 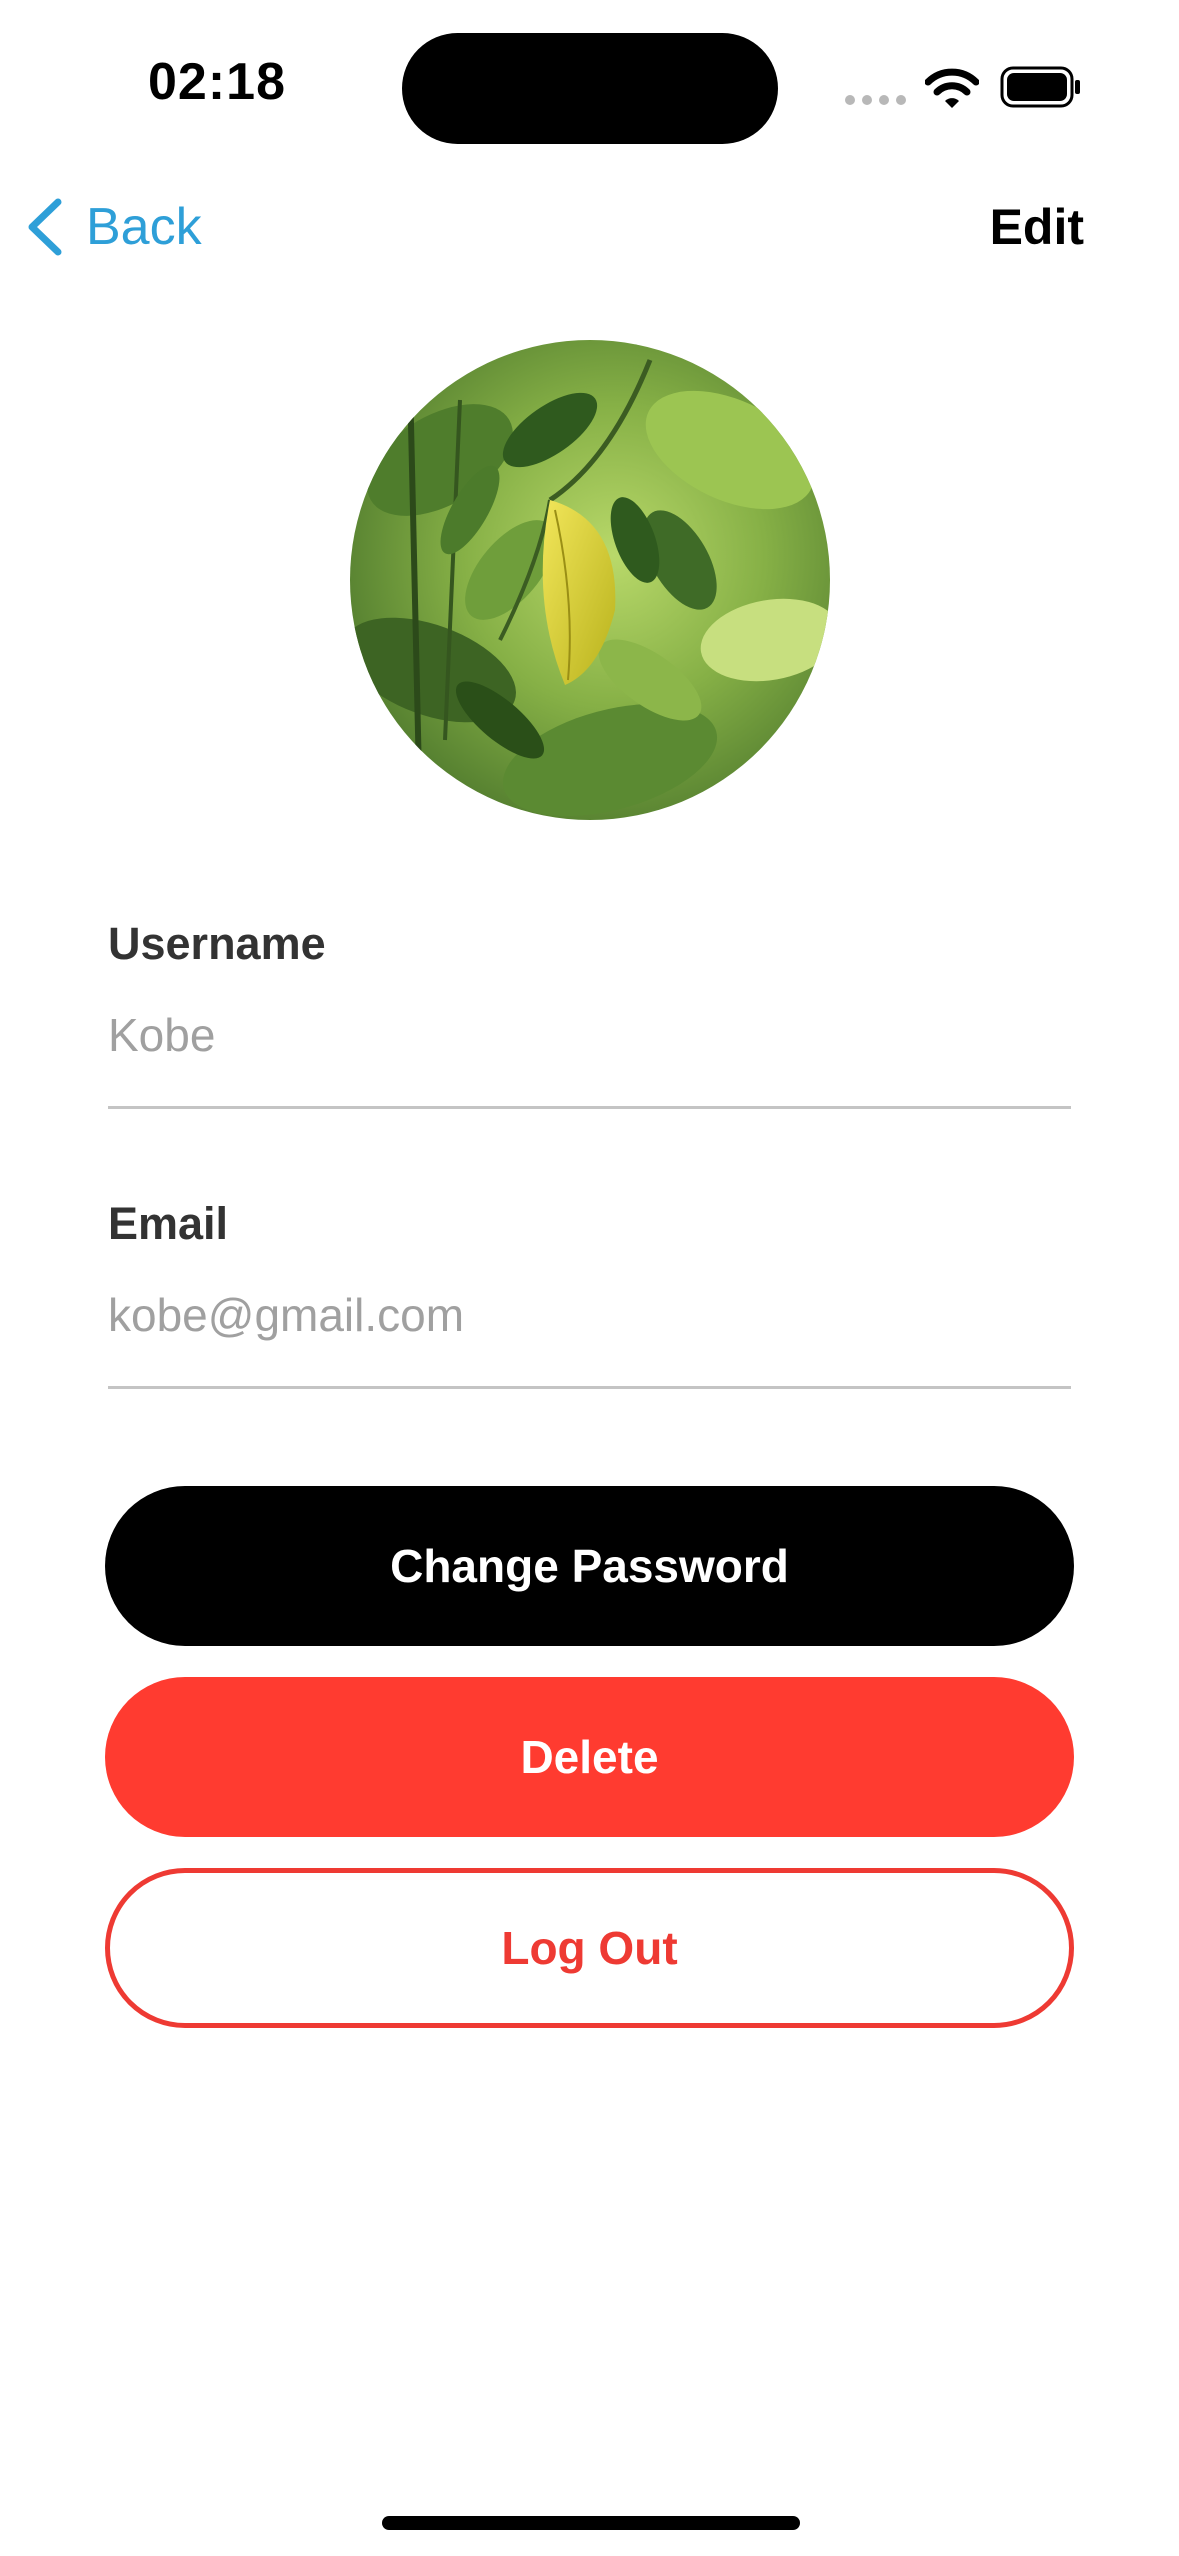 What do you see at coordinates (168, 1223) in the screenshot?
I see `email-label: Email` at bounding box center [168, 1223].